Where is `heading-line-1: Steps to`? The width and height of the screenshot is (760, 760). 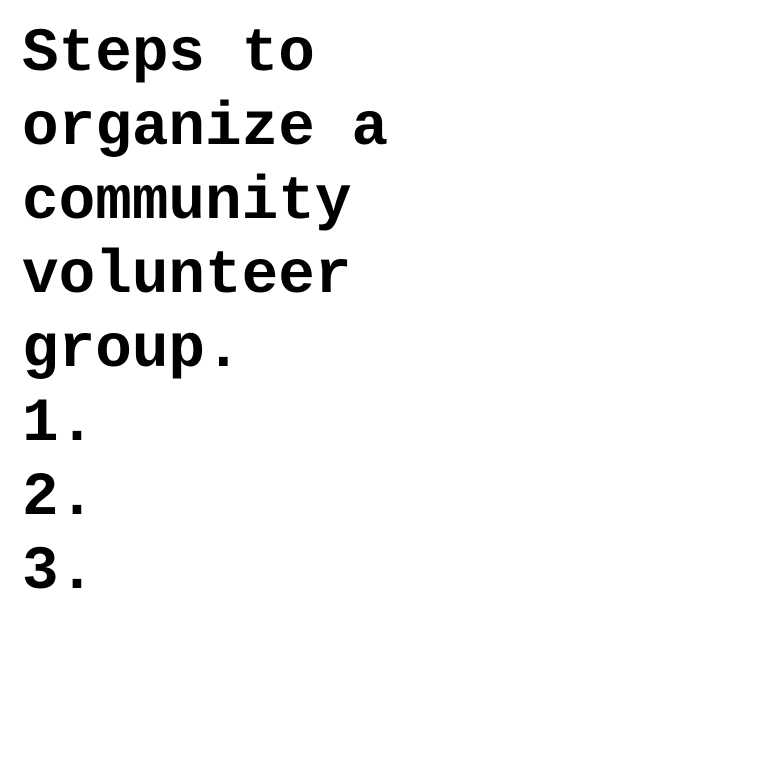
heading-line-1: Steps to is located at coordinates (168, 54).